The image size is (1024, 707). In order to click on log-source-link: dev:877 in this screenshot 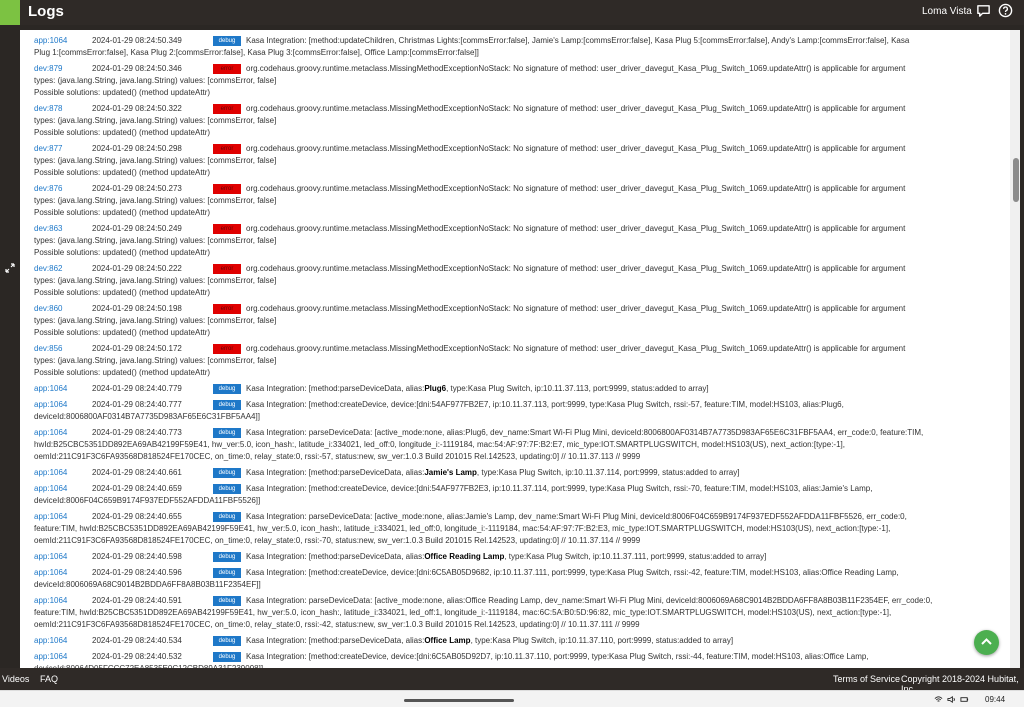, I will do `click(48, 149)`.